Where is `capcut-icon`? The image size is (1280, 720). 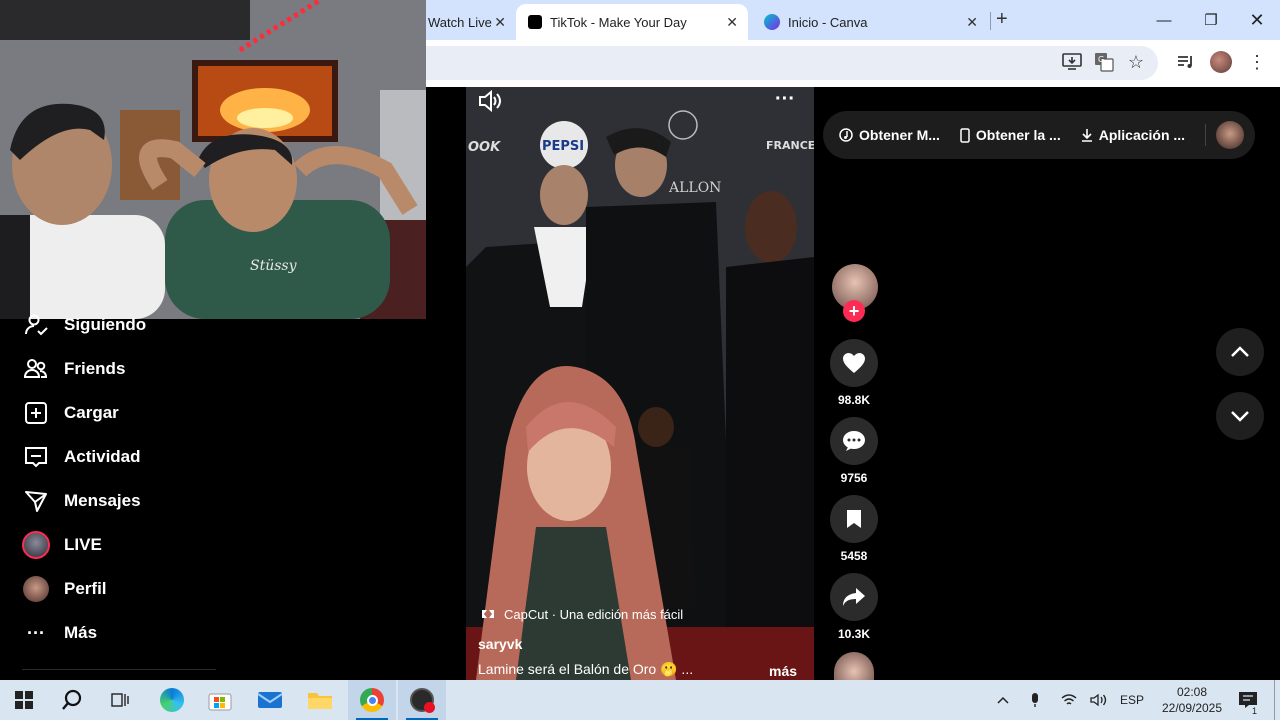
capcut-icon is located at coordinates (488, 614).